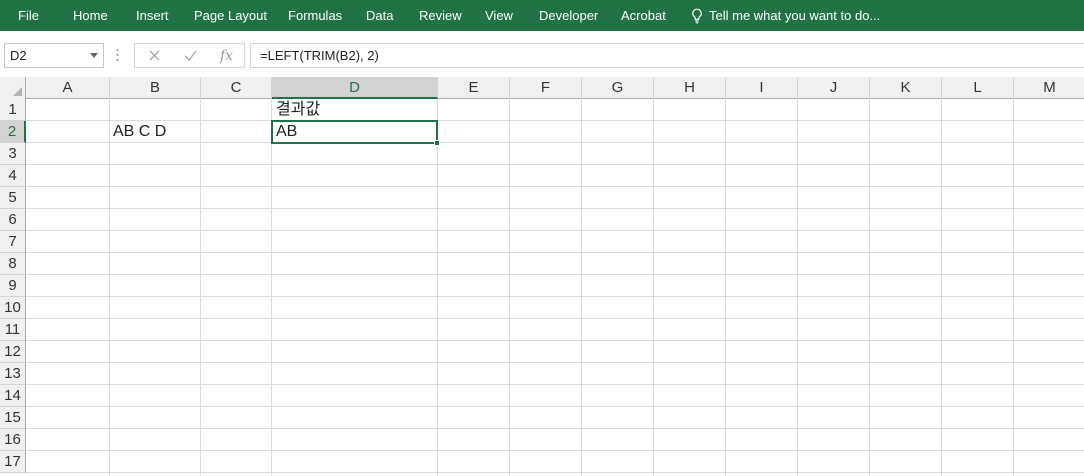 The image size is (1084, 476). What do you see at coordinates (379, 15) in the screenshot?
I see `tab-data: Data` at bounding box center [379, 15].